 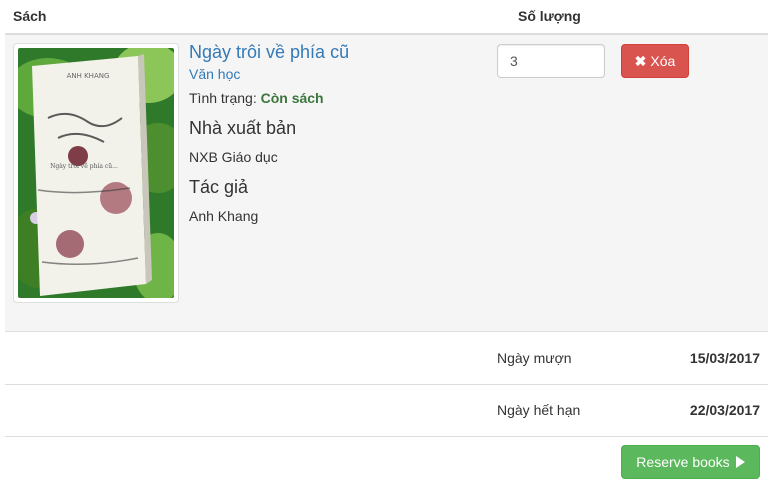 I want to click on author-value: Anh Khang, so click(x=224, y=216).